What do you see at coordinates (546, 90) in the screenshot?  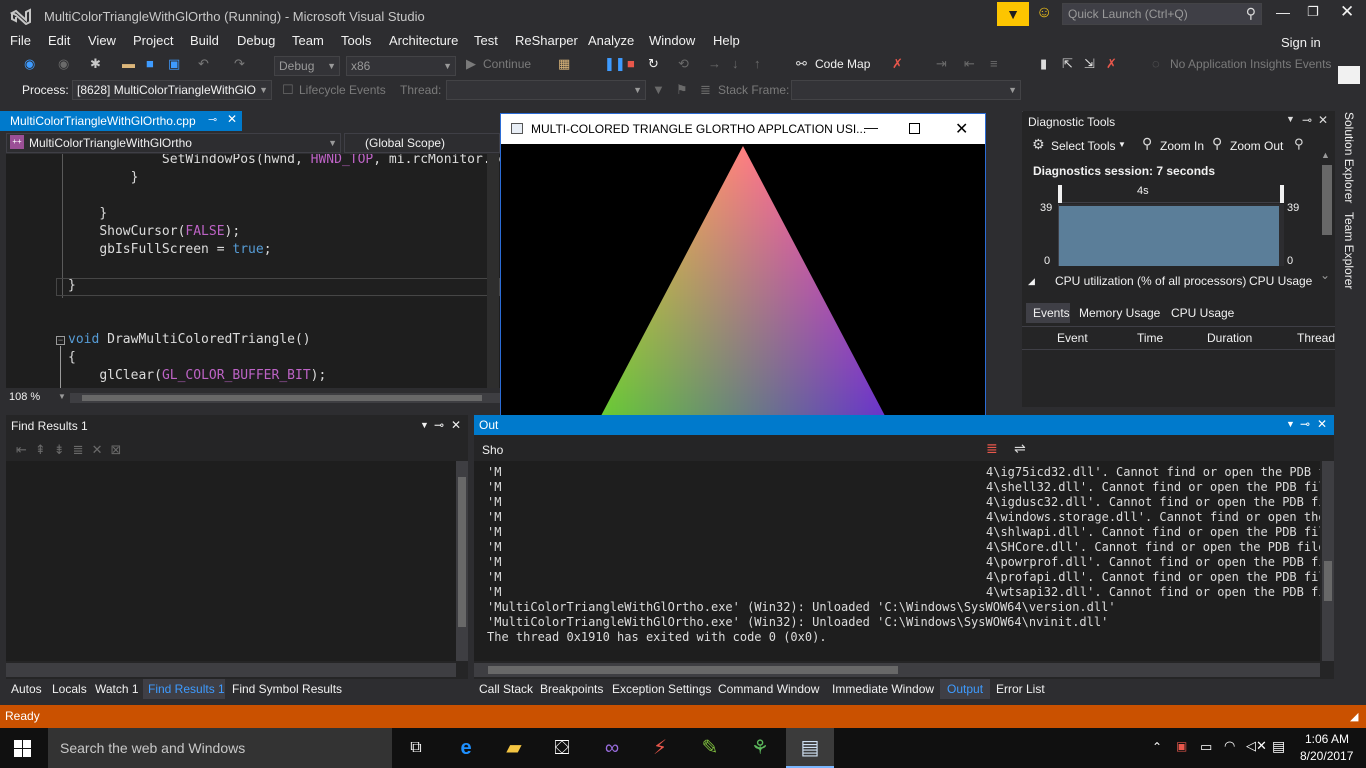 I see `thread-select: ▼` at bounding box center [546, 90].